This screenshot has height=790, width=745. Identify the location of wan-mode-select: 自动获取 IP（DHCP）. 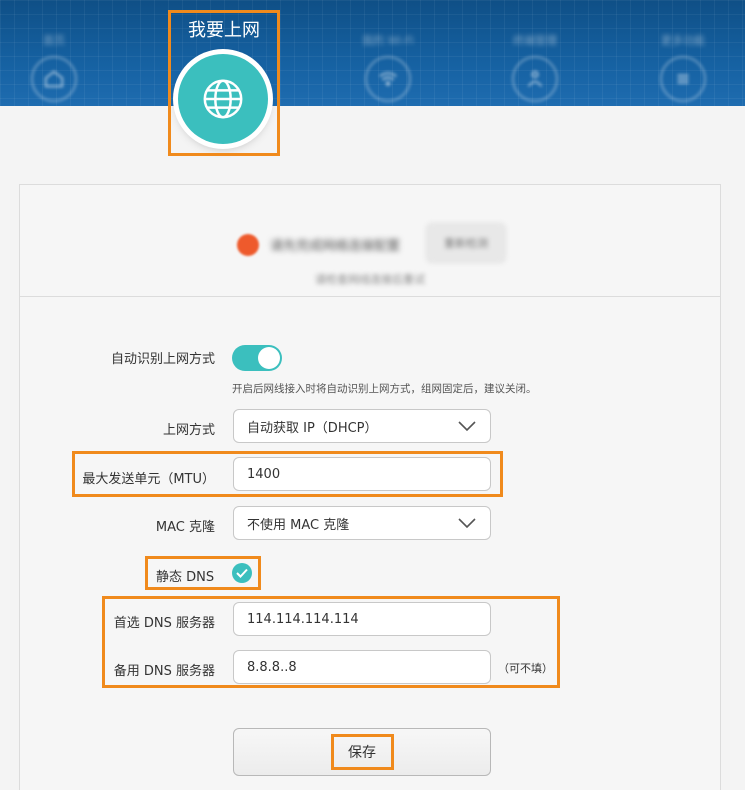
(362, 426).